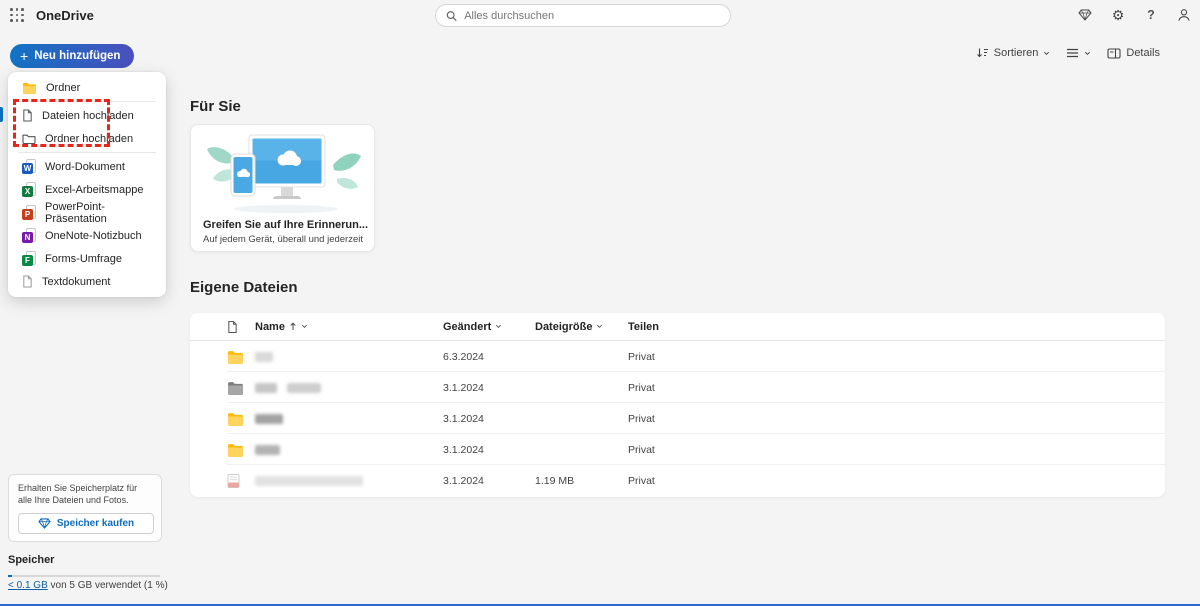 The image size is (1200, 606). I want to click on column-header-size: Dateigröße, so click(569, 327).